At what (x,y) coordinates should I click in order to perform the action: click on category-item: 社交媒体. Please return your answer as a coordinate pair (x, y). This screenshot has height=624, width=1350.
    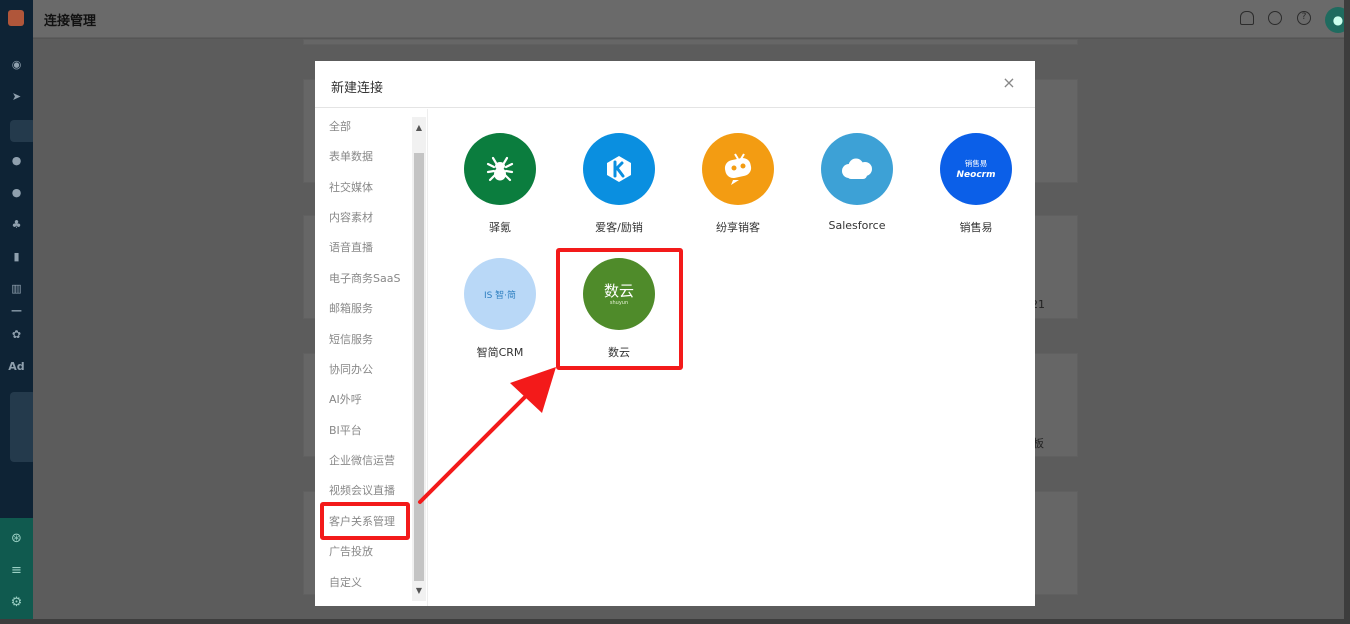
    Looking at the image, I should click on (351, 188).